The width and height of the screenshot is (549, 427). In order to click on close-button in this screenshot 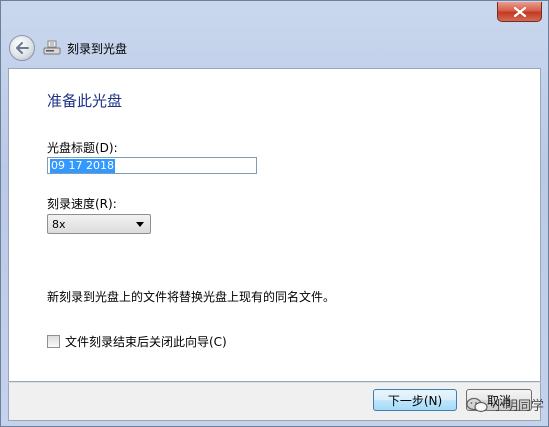, I will do `click(519, 12)`.